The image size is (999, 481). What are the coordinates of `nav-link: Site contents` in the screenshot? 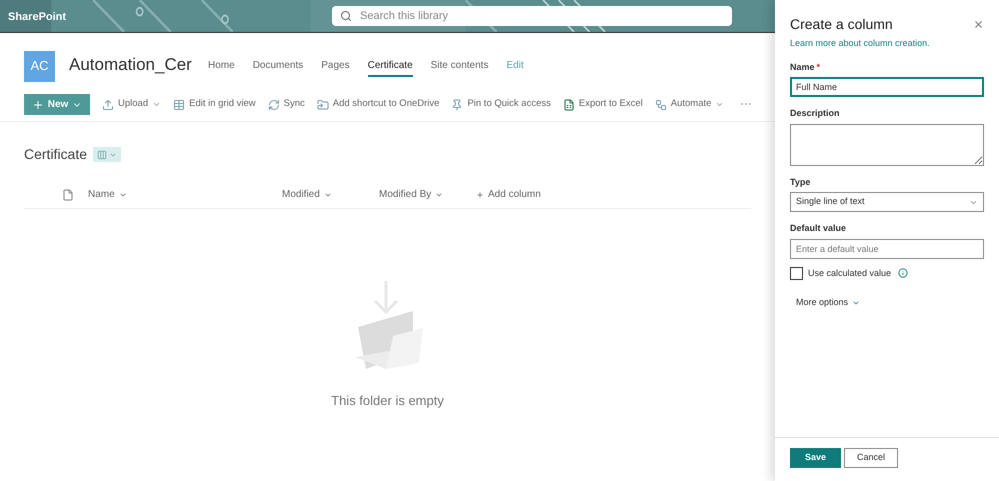 It's located at (459, 67).